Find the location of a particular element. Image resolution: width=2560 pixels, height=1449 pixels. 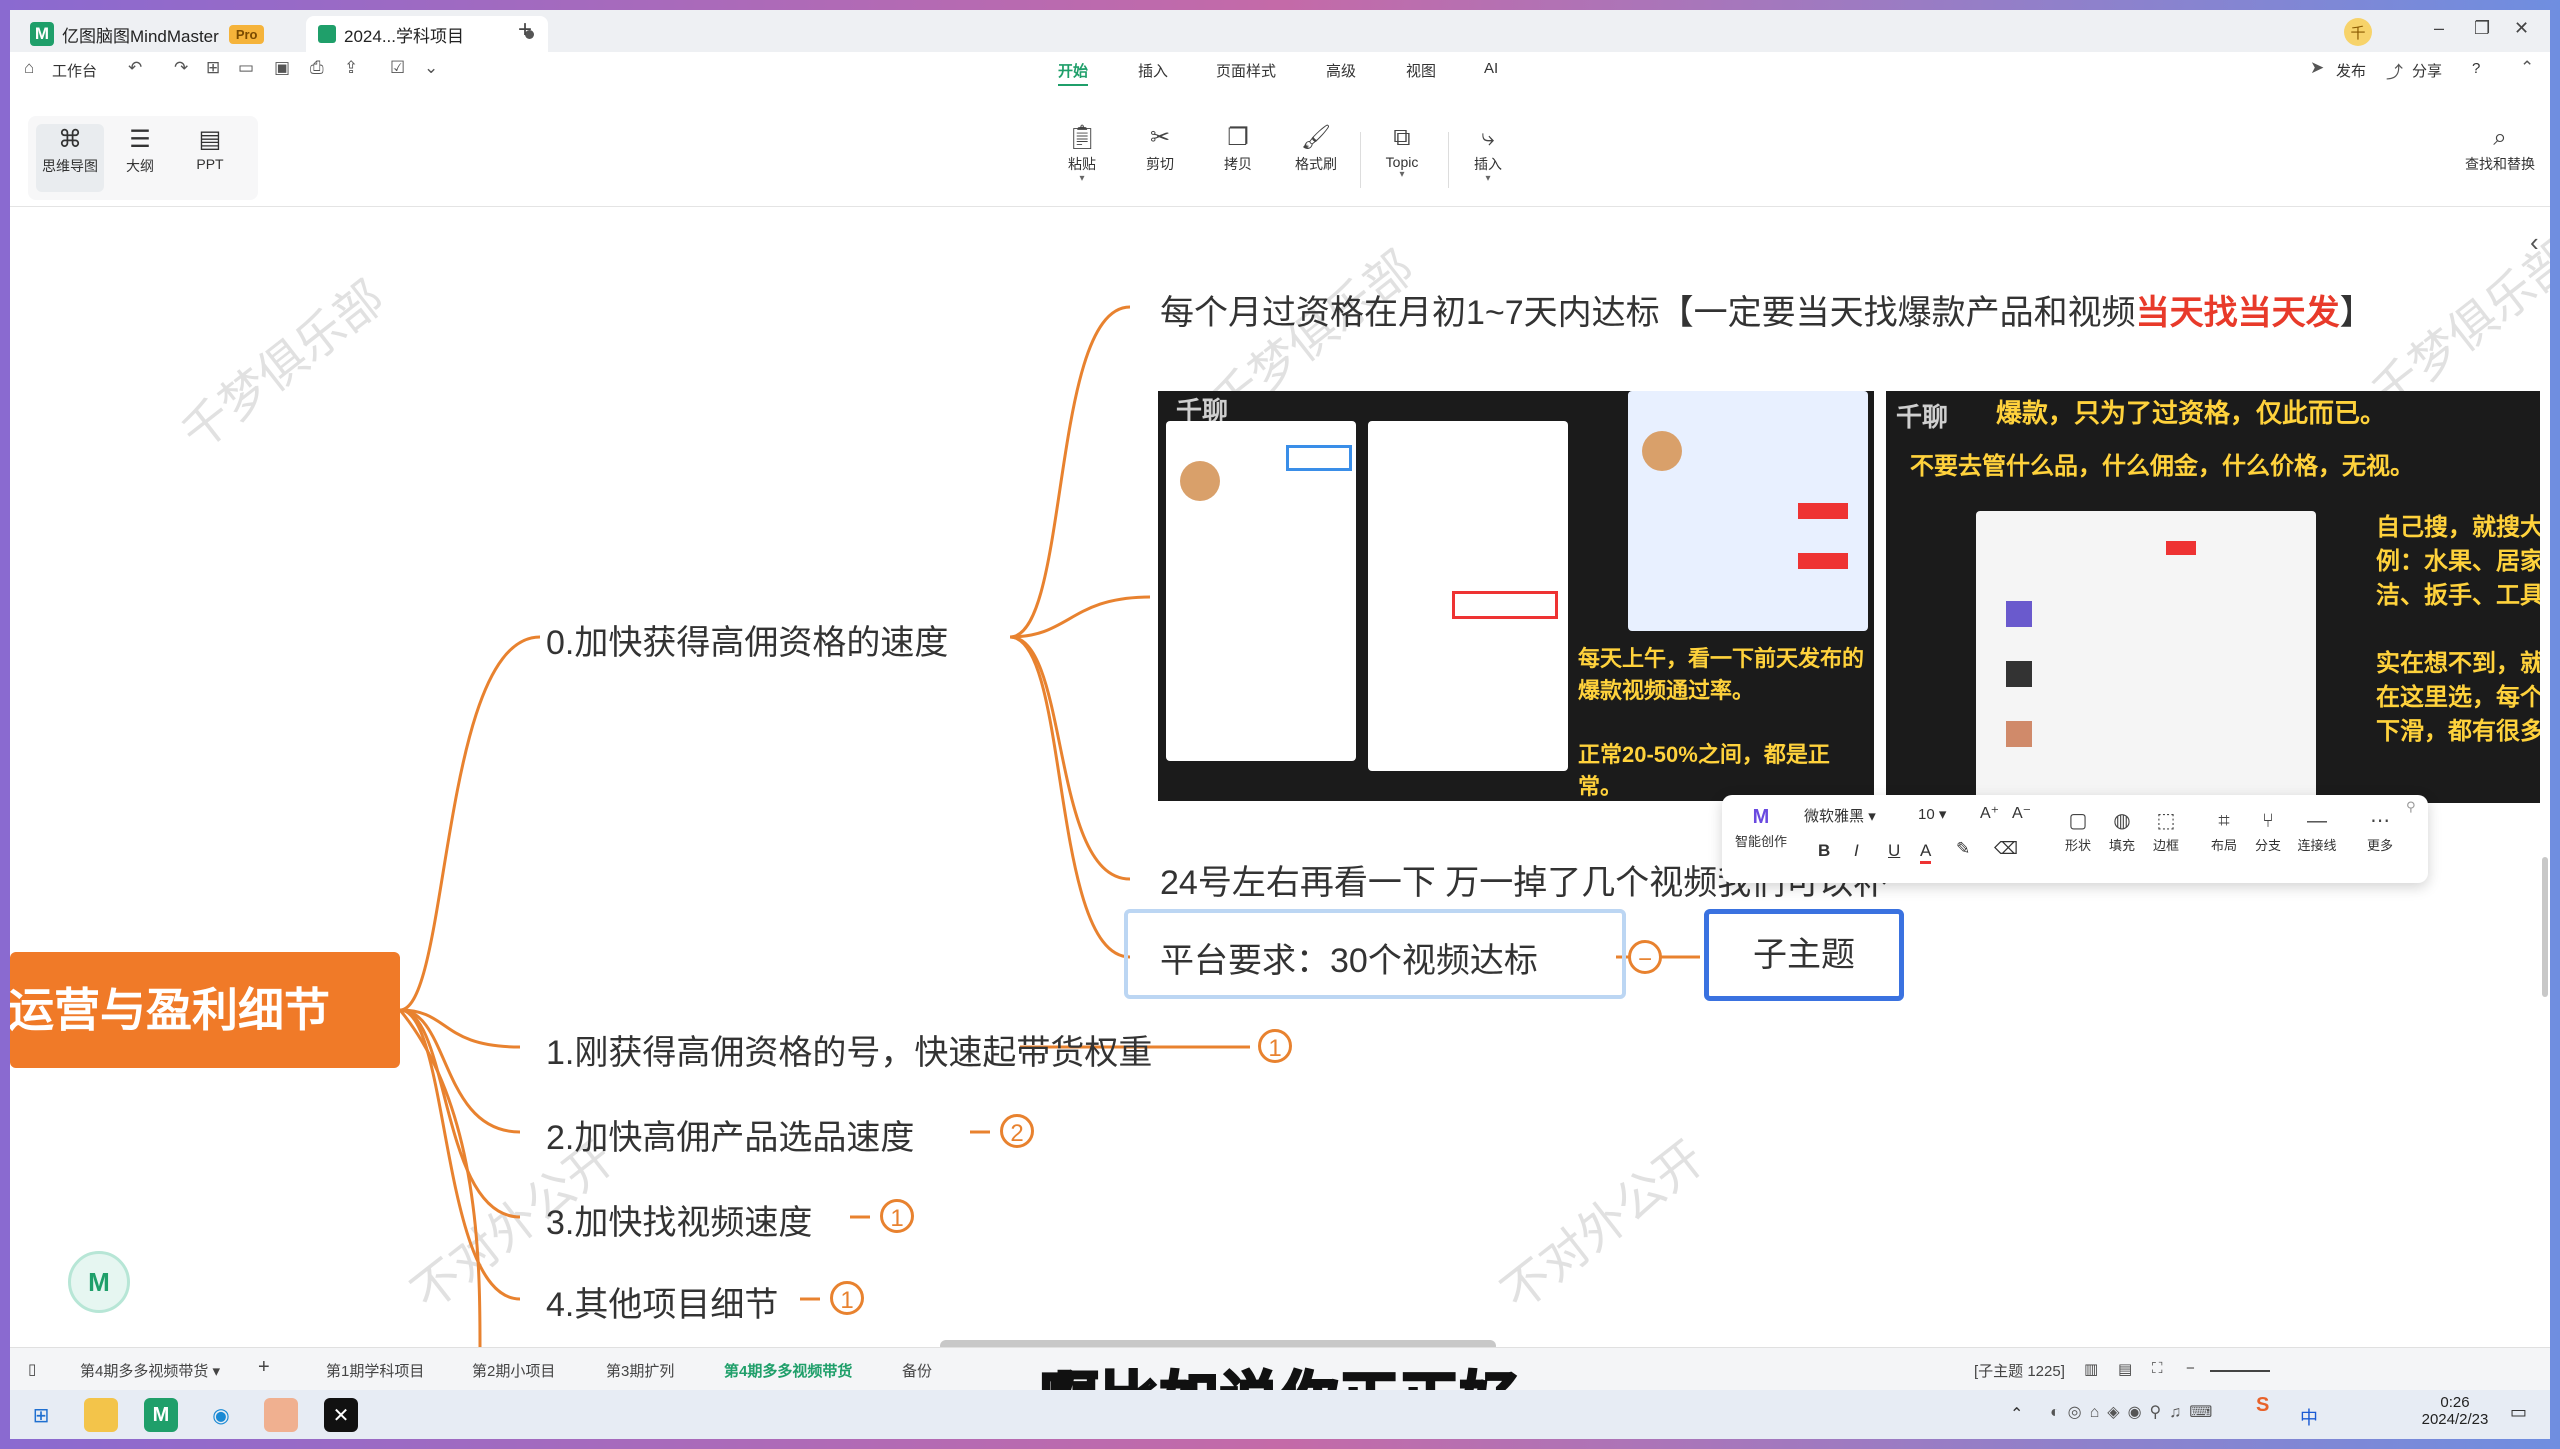

connector-button: — 连接线 is located at coordinates (2317, 830).